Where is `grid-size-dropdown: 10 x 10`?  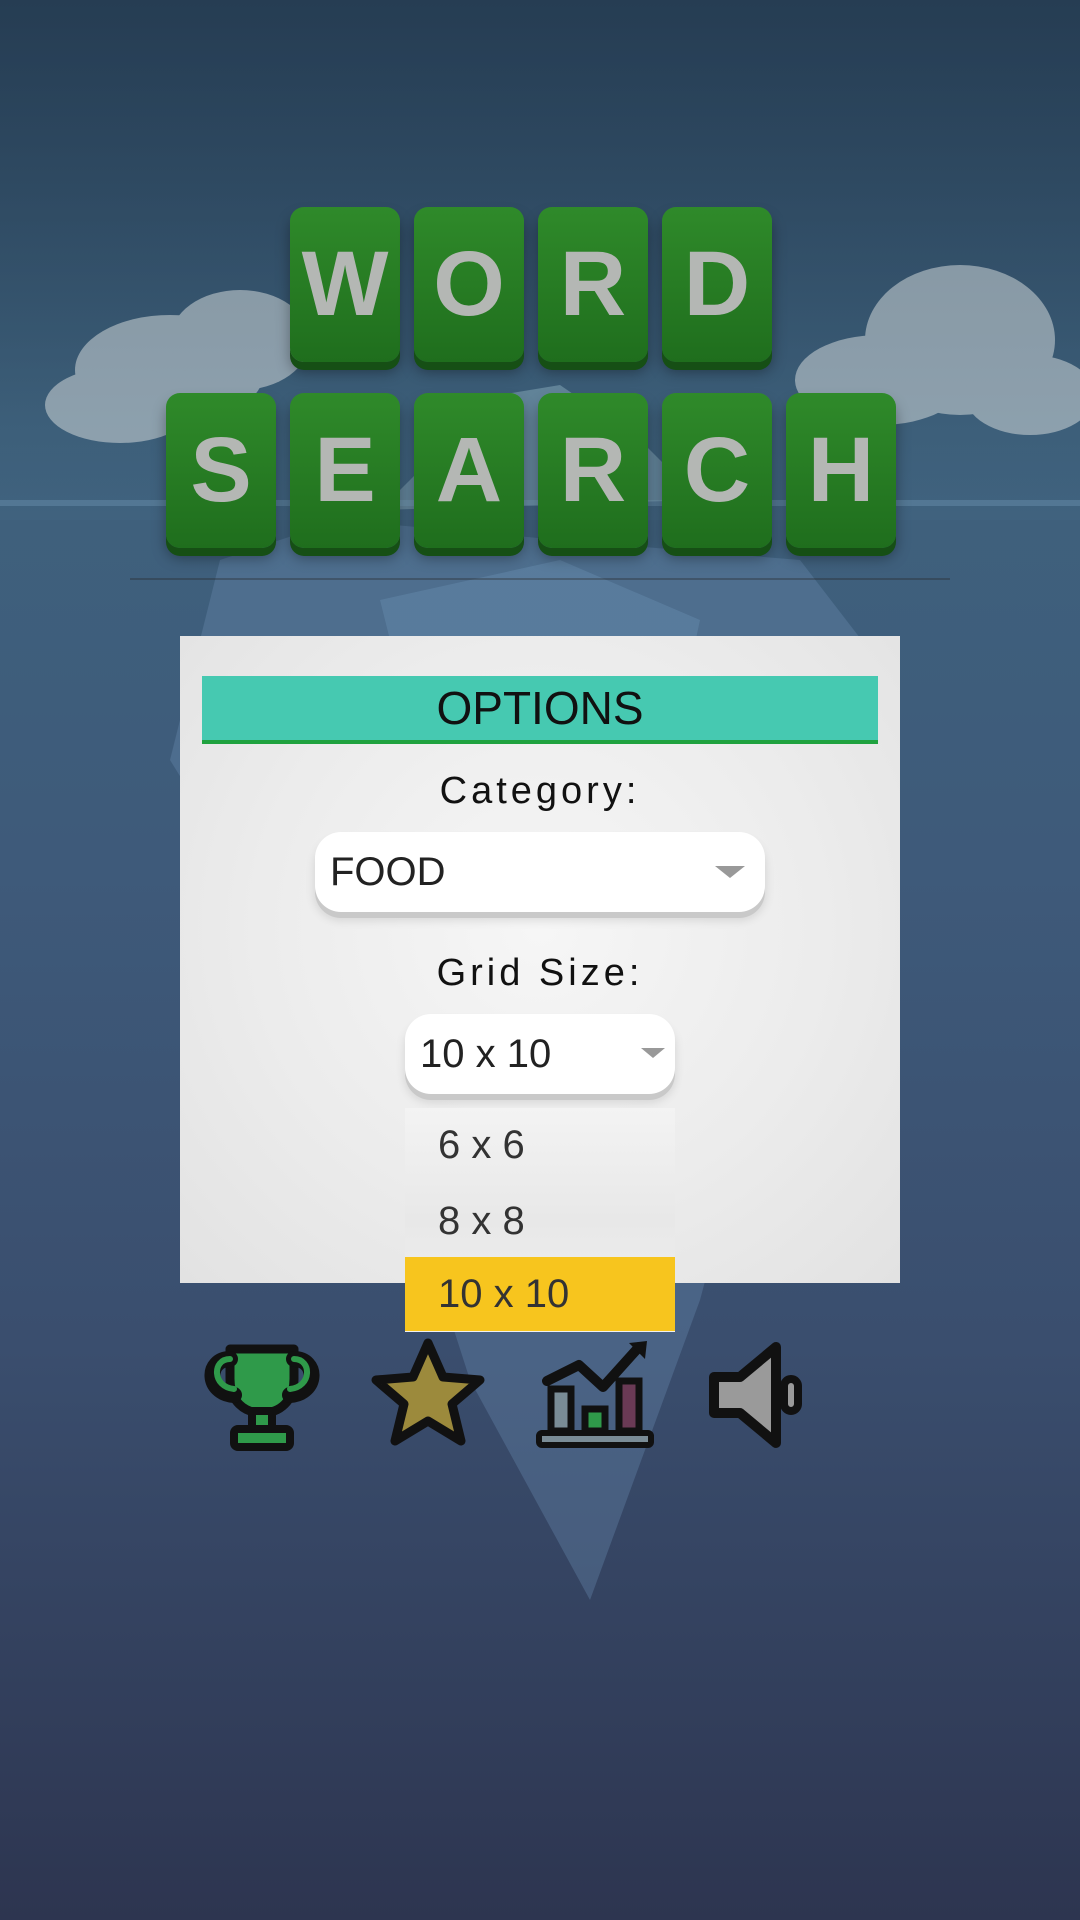 grid-size-dropdown: 10 x 10 is located at coordinates (540, 1054).